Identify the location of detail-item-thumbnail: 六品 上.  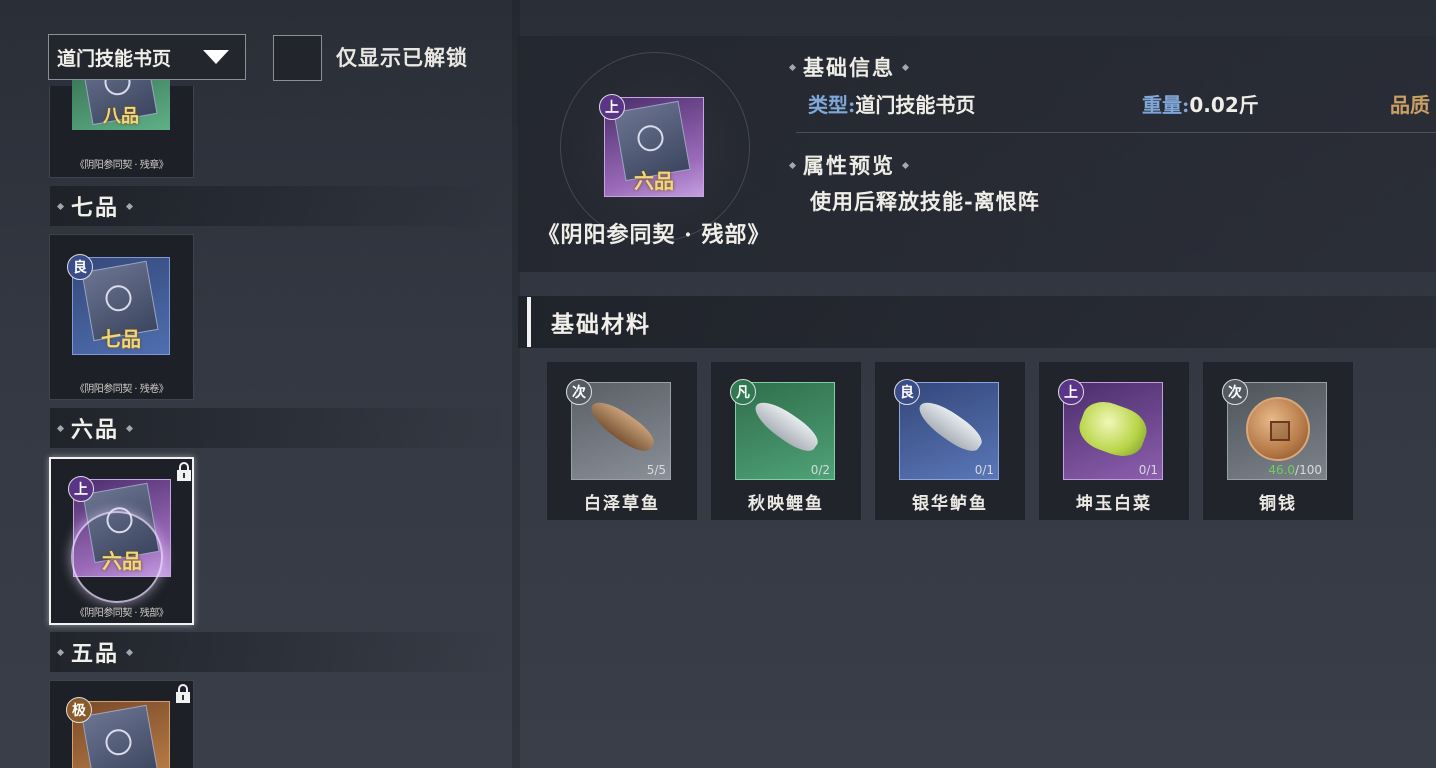
(651, 145).